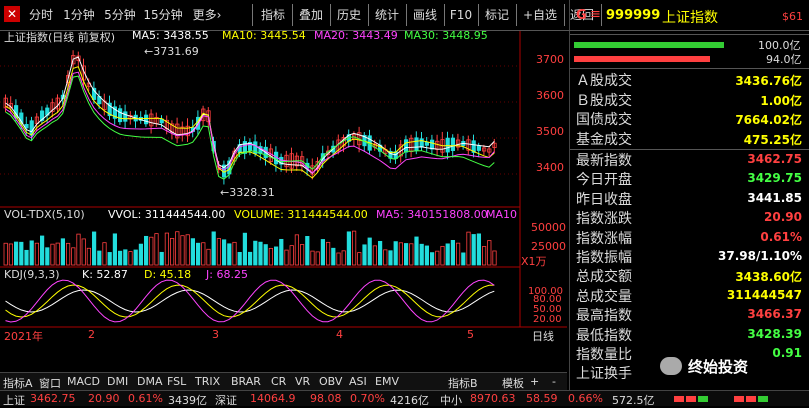 The image size is (809, 408). I want to click on status-item: 20.90, so click(104, 398).